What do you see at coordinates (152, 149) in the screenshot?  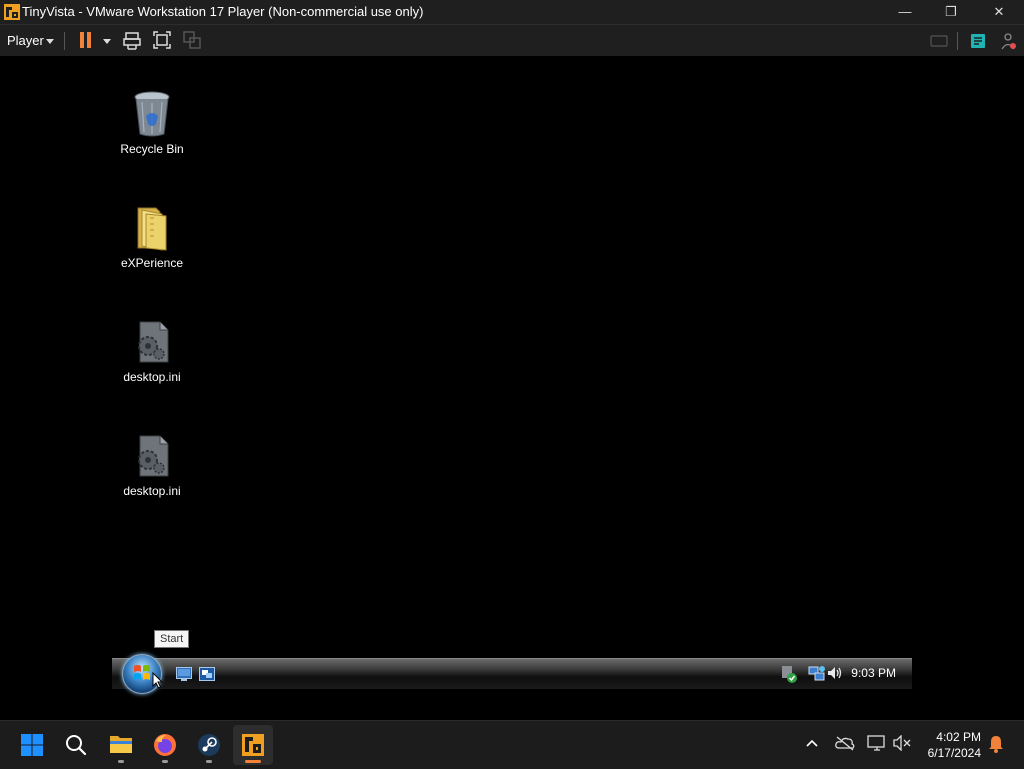 I see `desktop-icon-label: Recycle Bin` at bounding box center [152, 149].